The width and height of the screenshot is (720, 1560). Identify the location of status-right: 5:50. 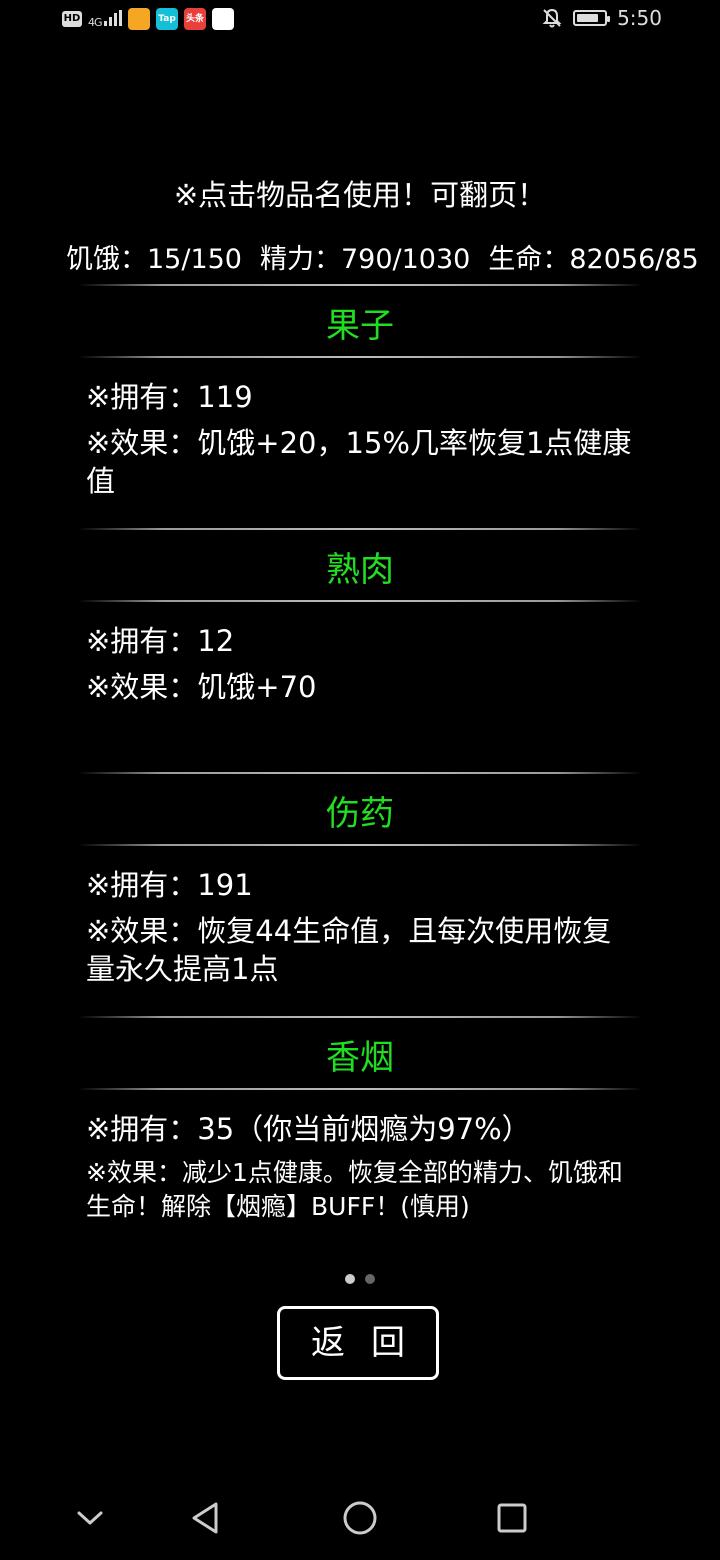
(601, 18).